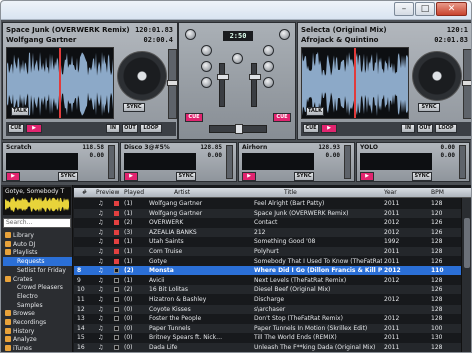  I want to click on deck-2-platter, so click(437, 76).